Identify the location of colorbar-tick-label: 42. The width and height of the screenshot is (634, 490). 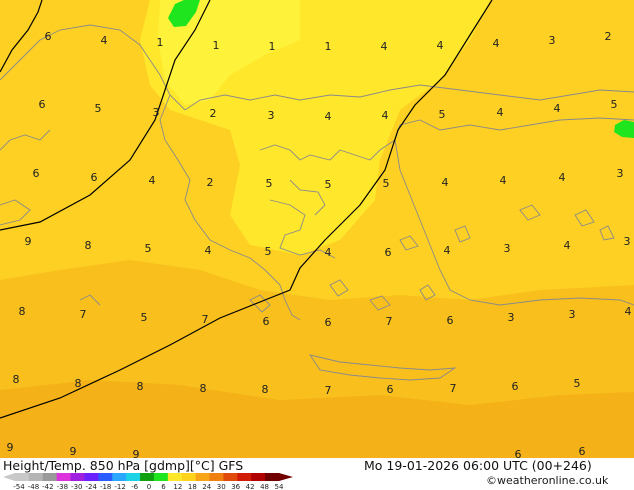
(250, 486).